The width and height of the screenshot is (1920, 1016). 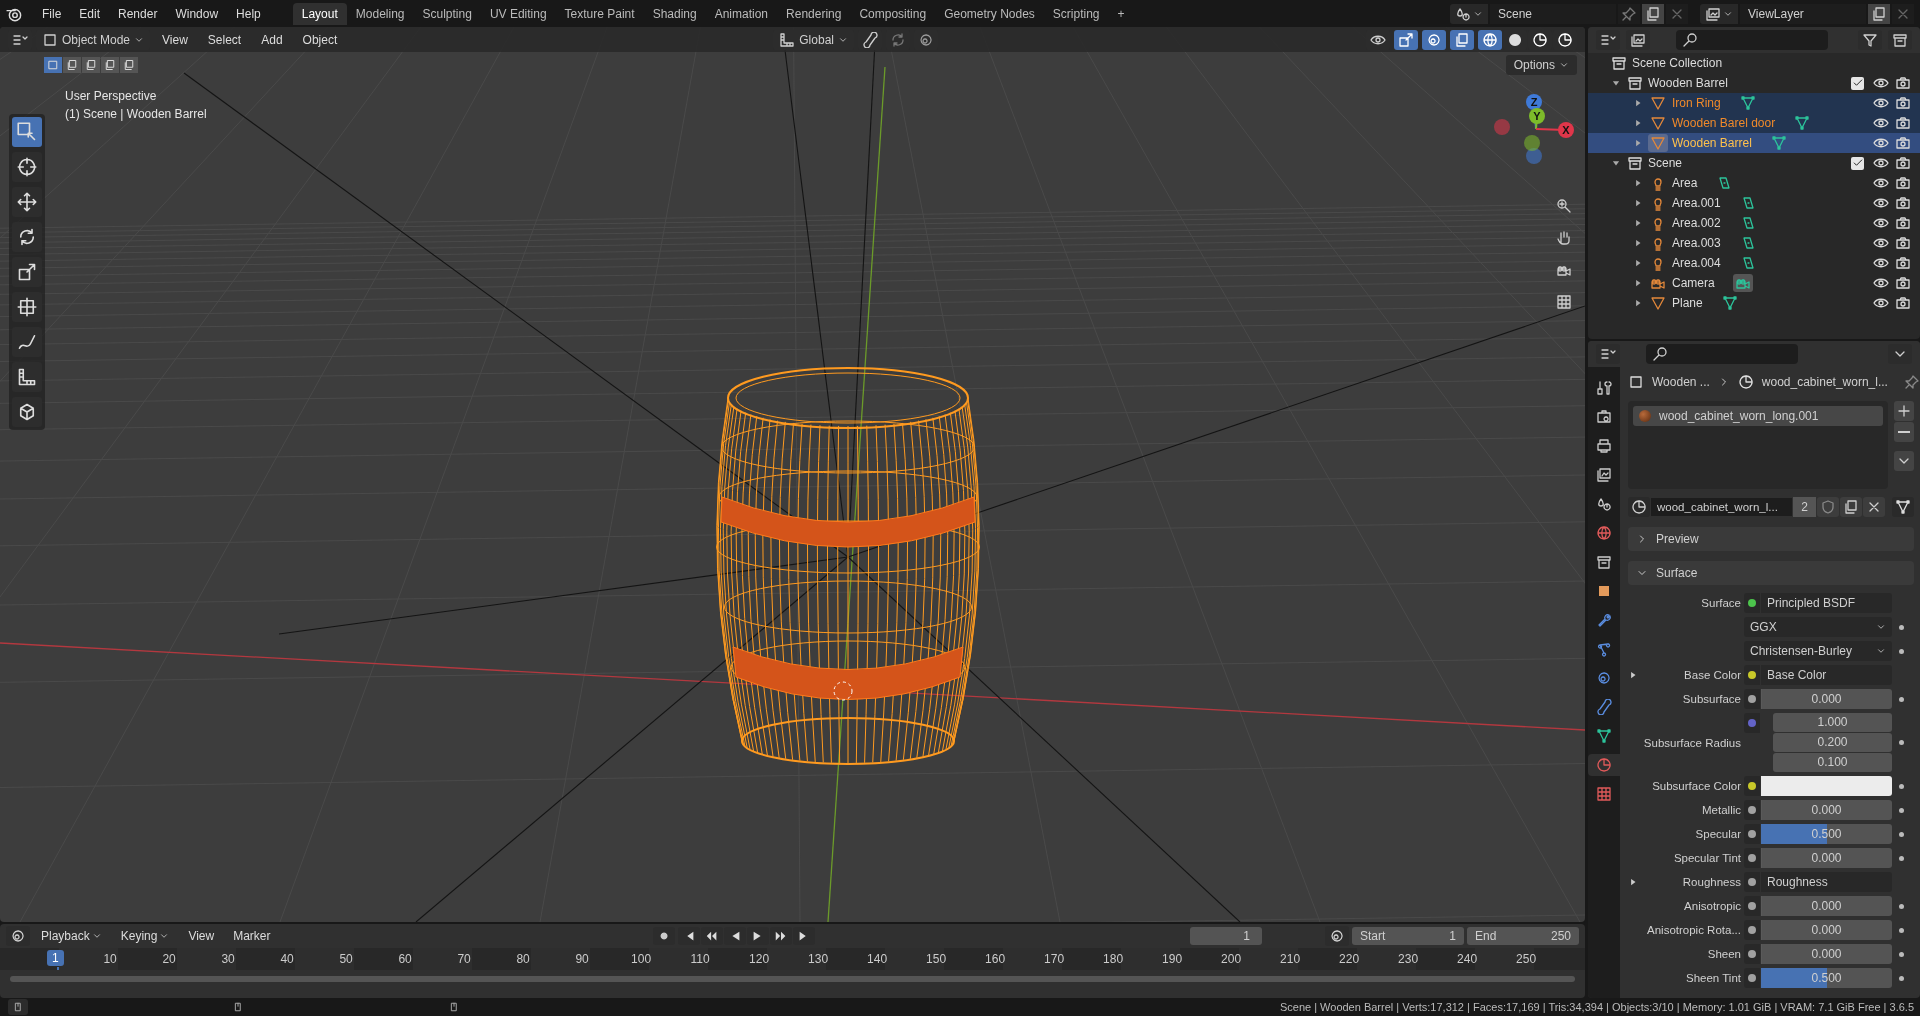 I want to click on material-slot: wood_cabinet_worn_long.001, so click(x=1758, y=416).